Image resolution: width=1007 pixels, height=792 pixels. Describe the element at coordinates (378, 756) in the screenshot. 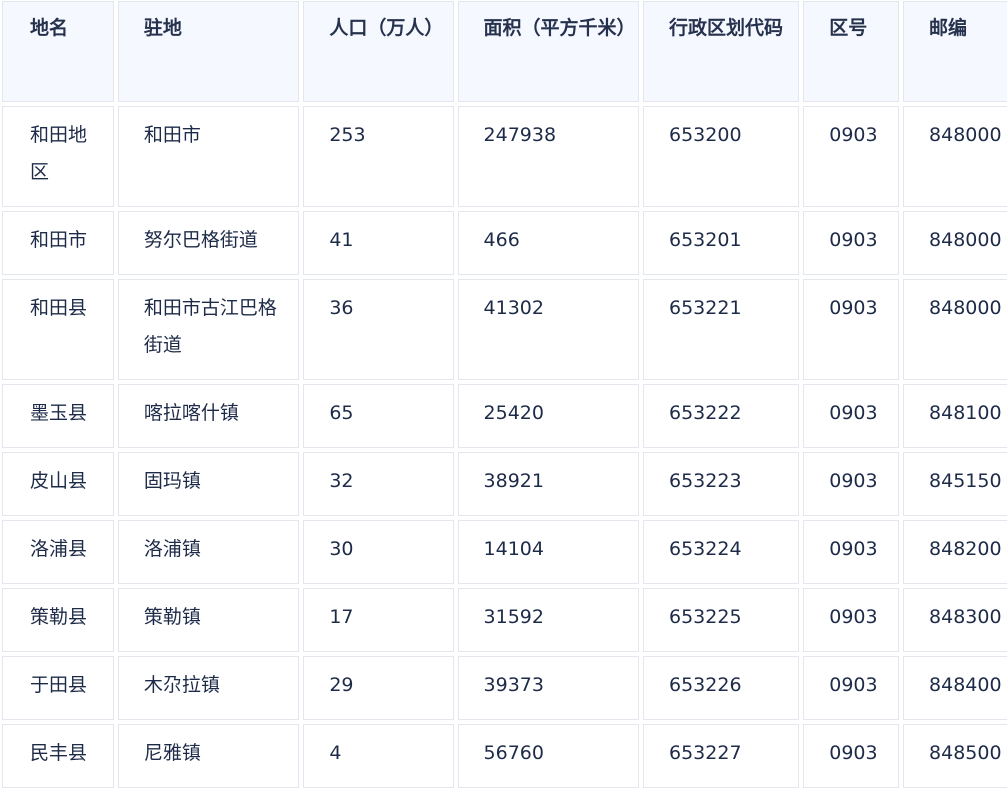

I see `cell-population: 4` at that location.